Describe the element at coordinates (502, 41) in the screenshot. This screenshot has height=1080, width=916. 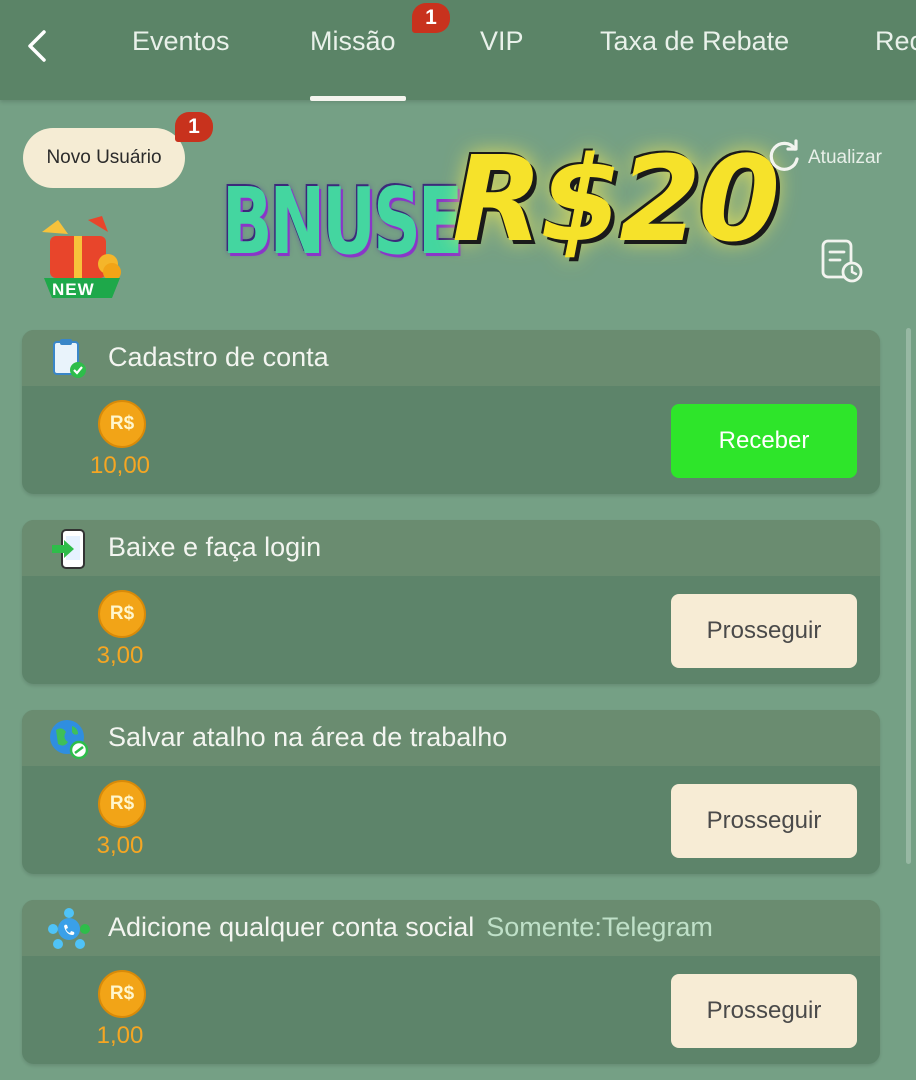
I see `tab-vip: VIP` at that location.